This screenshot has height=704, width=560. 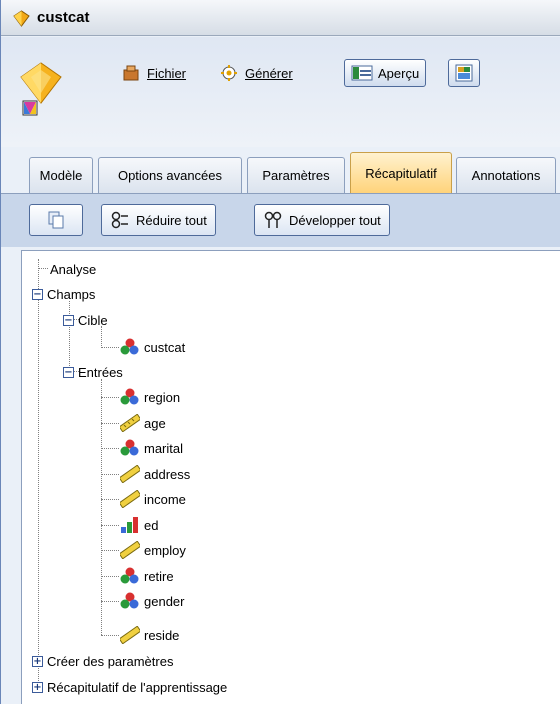 I want to click on tree-node-input-field: gender, so click(x=152, y=601).